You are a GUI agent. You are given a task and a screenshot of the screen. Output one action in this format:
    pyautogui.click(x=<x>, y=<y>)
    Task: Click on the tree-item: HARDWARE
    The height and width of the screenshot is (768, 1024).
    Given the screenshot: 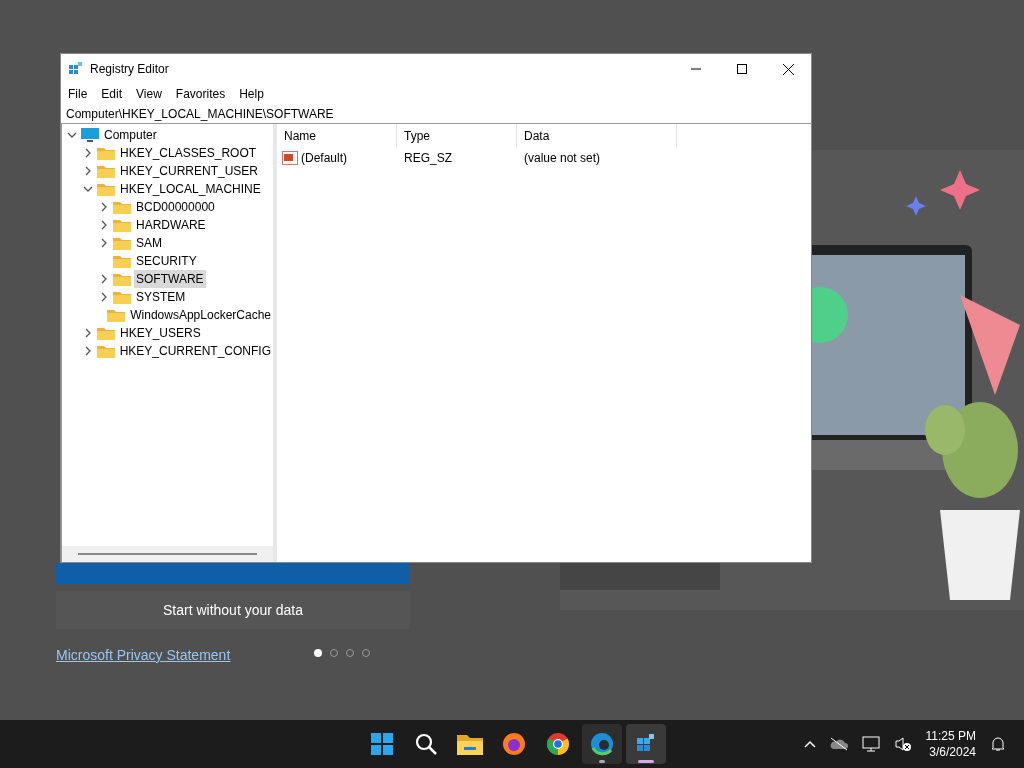 What is the action you would take?
    pyautogui.click(x=171, y=225)
    